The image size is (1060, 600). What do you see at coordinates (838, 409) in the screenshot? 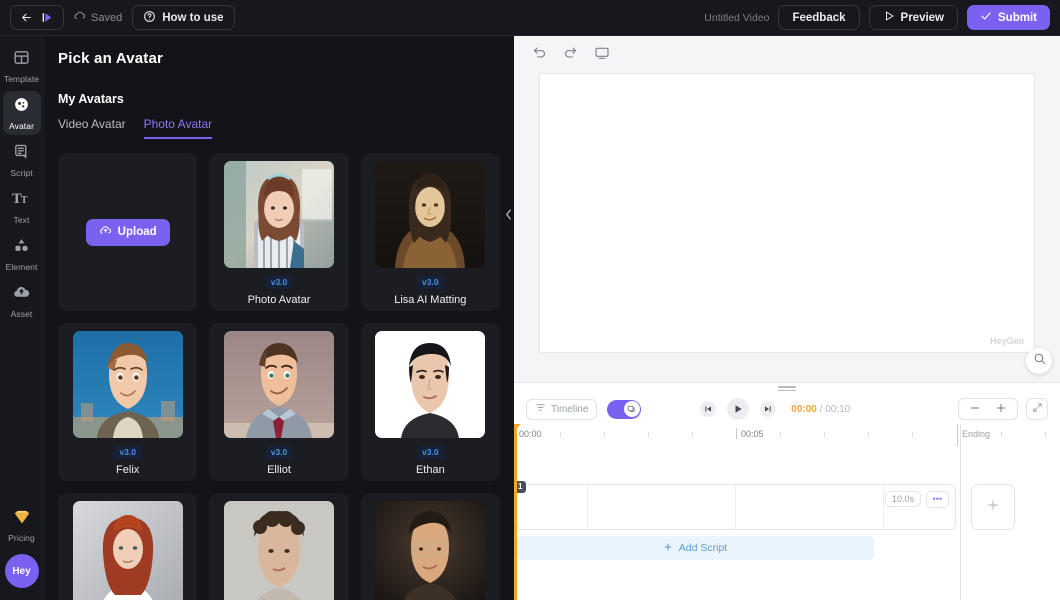
I see `total-time: 00:10` at bounding box center [838, 409].